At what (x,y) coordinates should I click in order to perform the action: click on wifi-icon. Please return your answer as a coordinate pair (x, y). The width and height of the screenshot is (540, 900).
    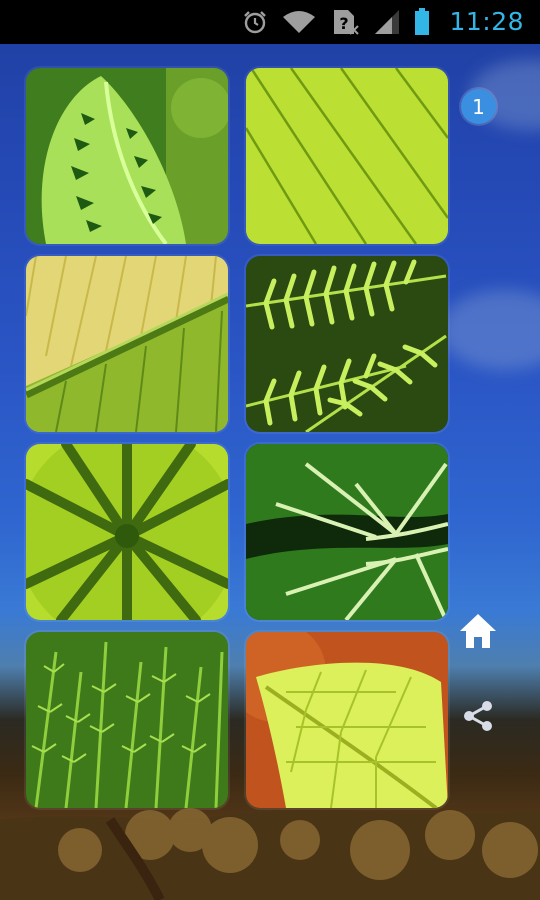
    Looking at the image, I should click on (299, 22).